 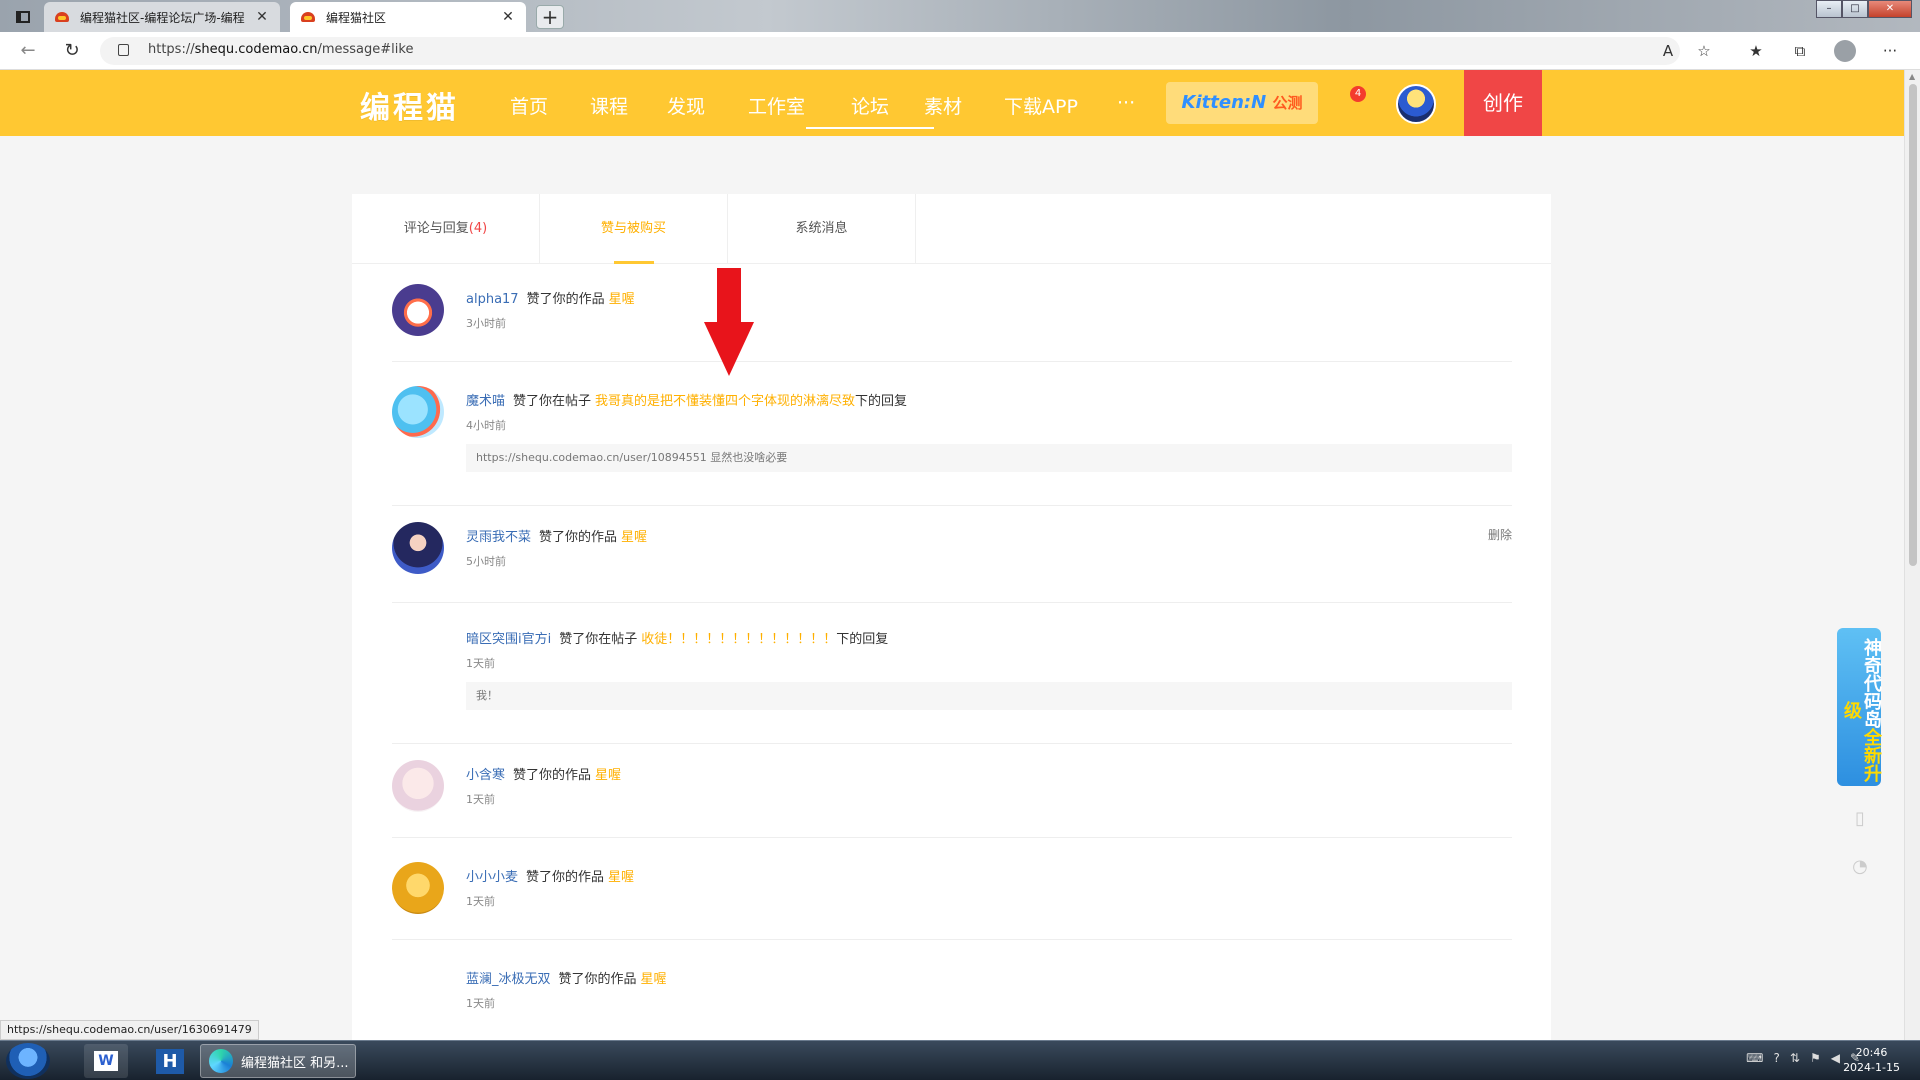 I want to click on lock-icon, so click(x=123, y=50).